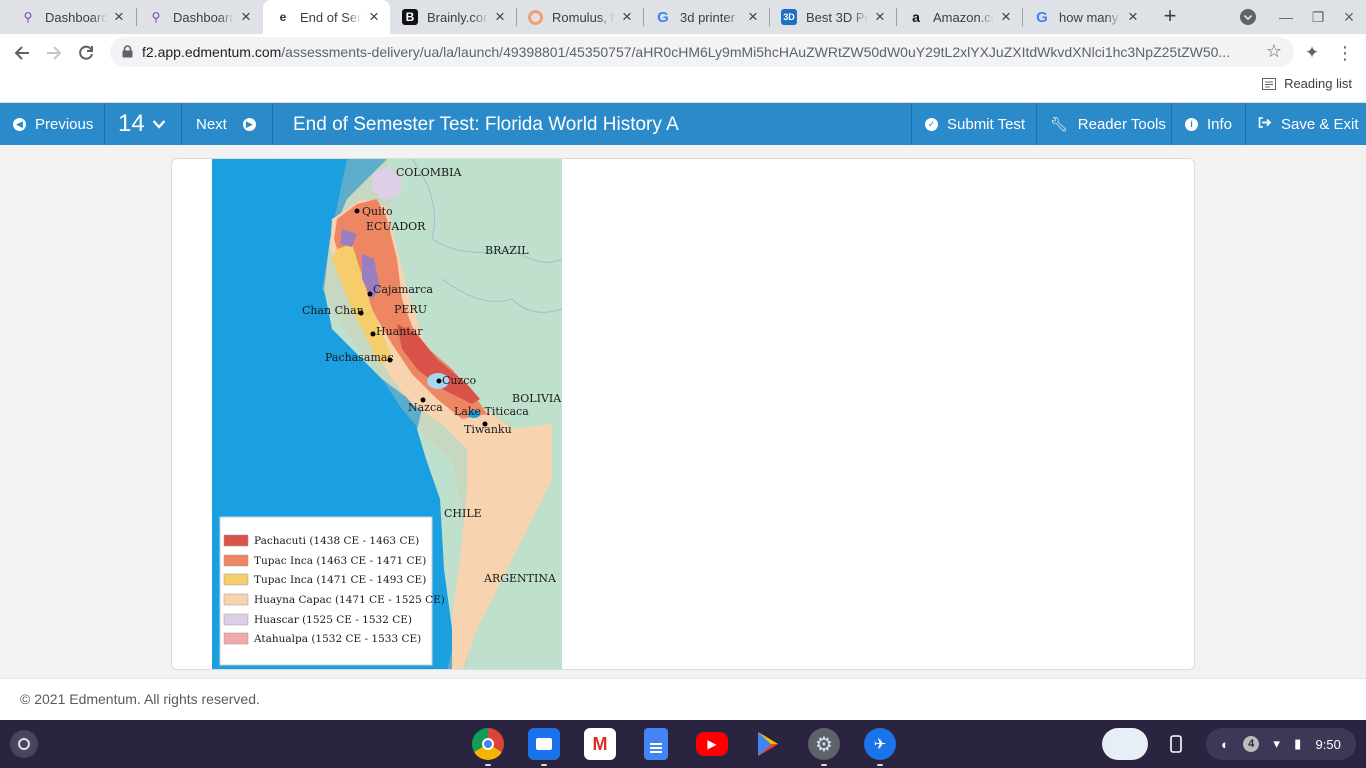  Describe the element at coordinates (880, 747) in the screenshot. I see `screencast-icon: ✈︎` at that location.